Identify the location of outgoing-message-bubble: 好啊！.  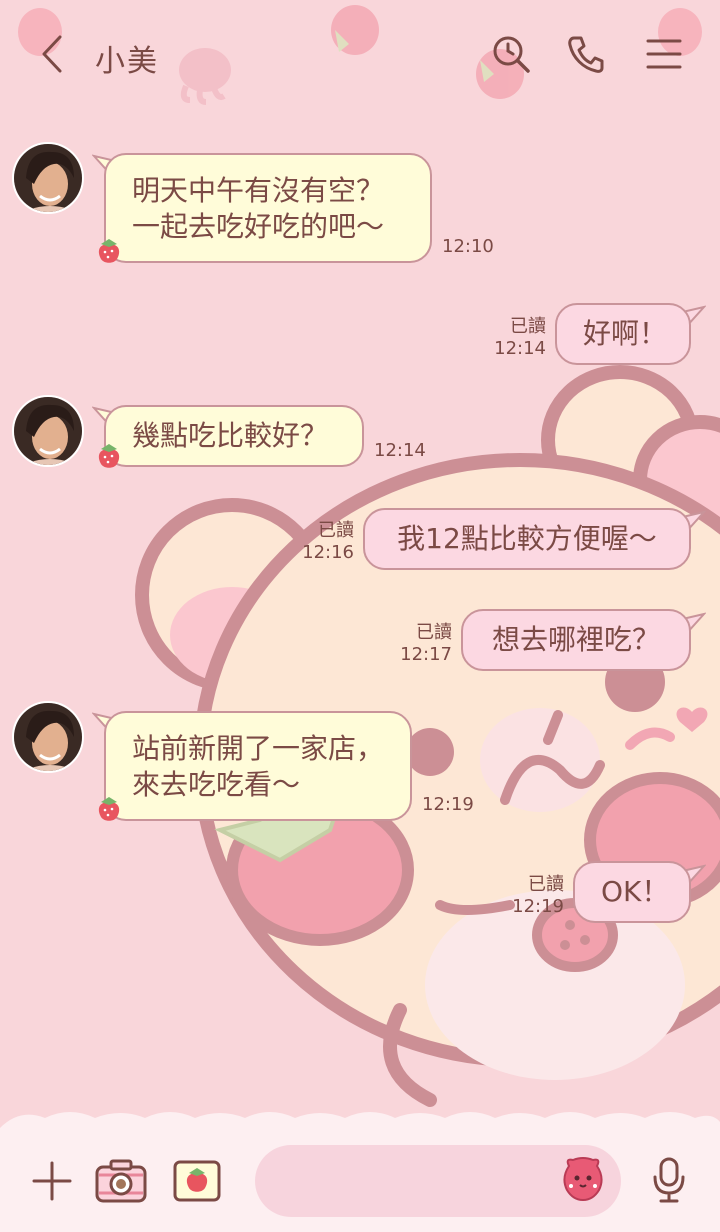
(623, 334).